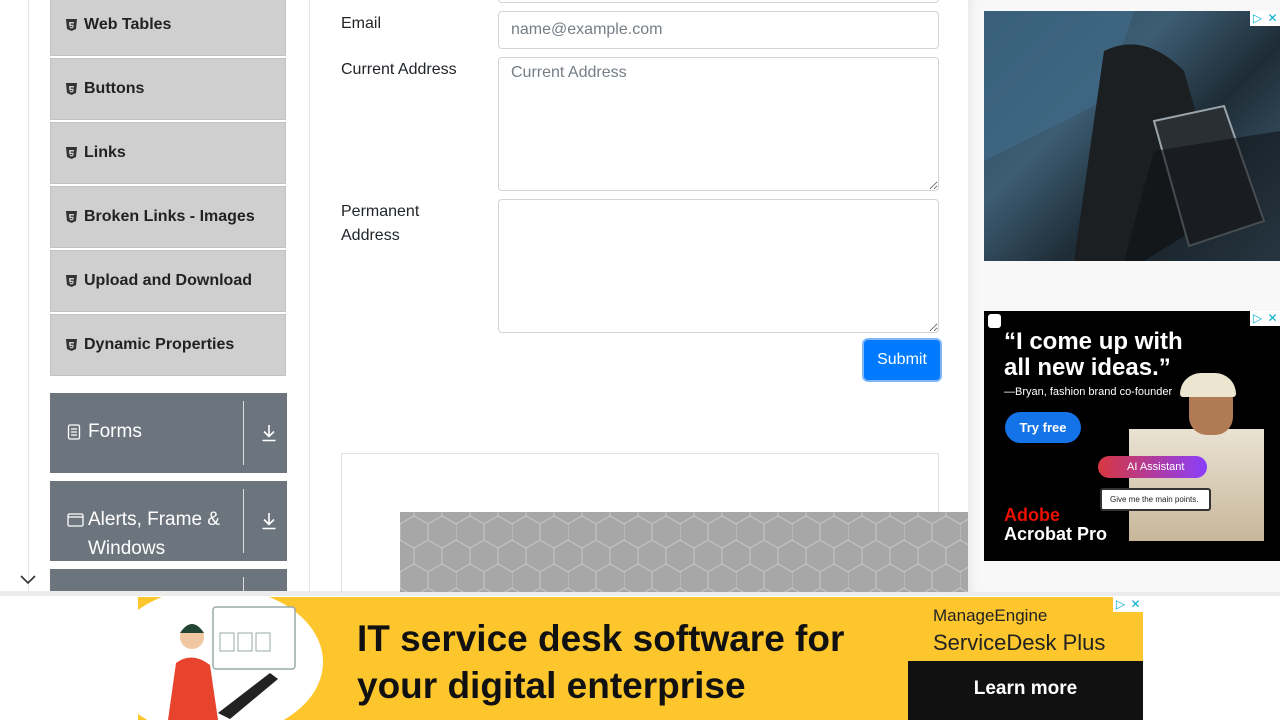 The height and width of the screenshot is (720, 1280). What do you see at coordinates (168, 433) in the screenshot?
I see `sidebar-group-forms: Forms` at bounding box center [168, 433].